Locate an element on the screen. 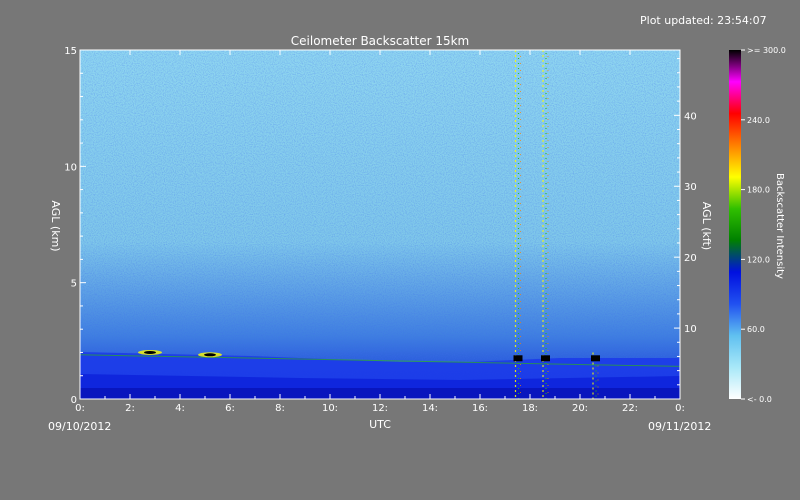 The image size is (800, 500). colorbar-tick-label: >= 300.0 is located at coordinates (766, 50).